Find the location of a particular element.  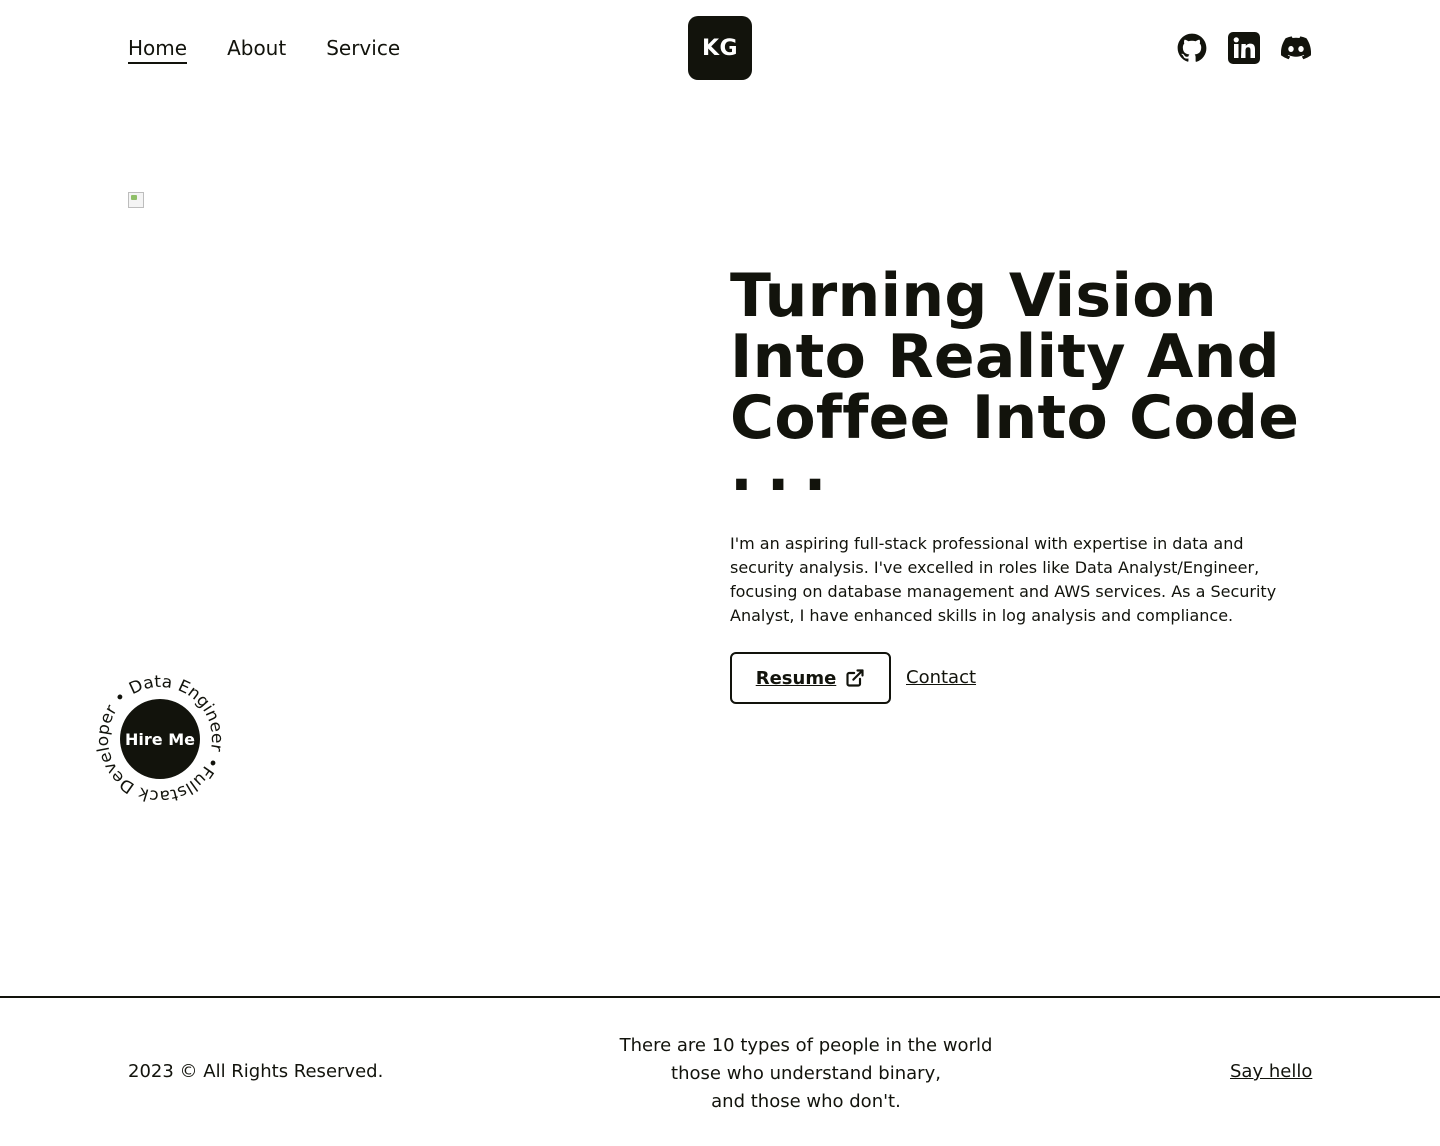

profile-image is located at coordinates (136, 200).